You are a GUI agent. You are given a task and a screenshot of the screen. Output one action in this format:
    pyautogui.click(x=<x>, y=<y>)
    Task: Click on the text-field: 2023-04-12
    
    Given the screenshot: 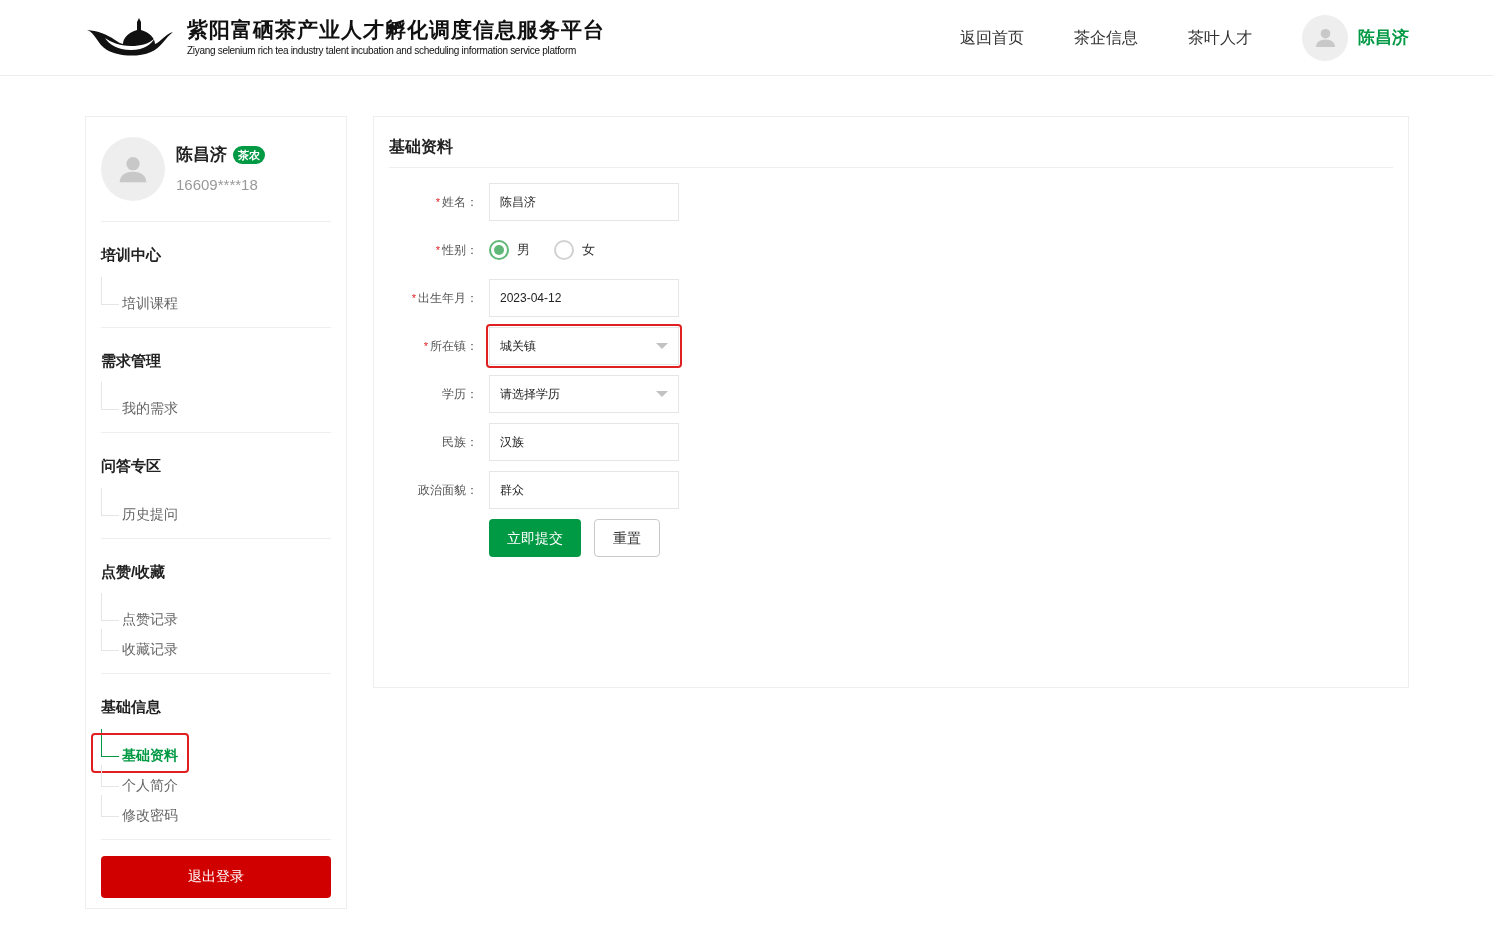 What is the action you would take?
    pyautogui.click(x=584, y=298)
    